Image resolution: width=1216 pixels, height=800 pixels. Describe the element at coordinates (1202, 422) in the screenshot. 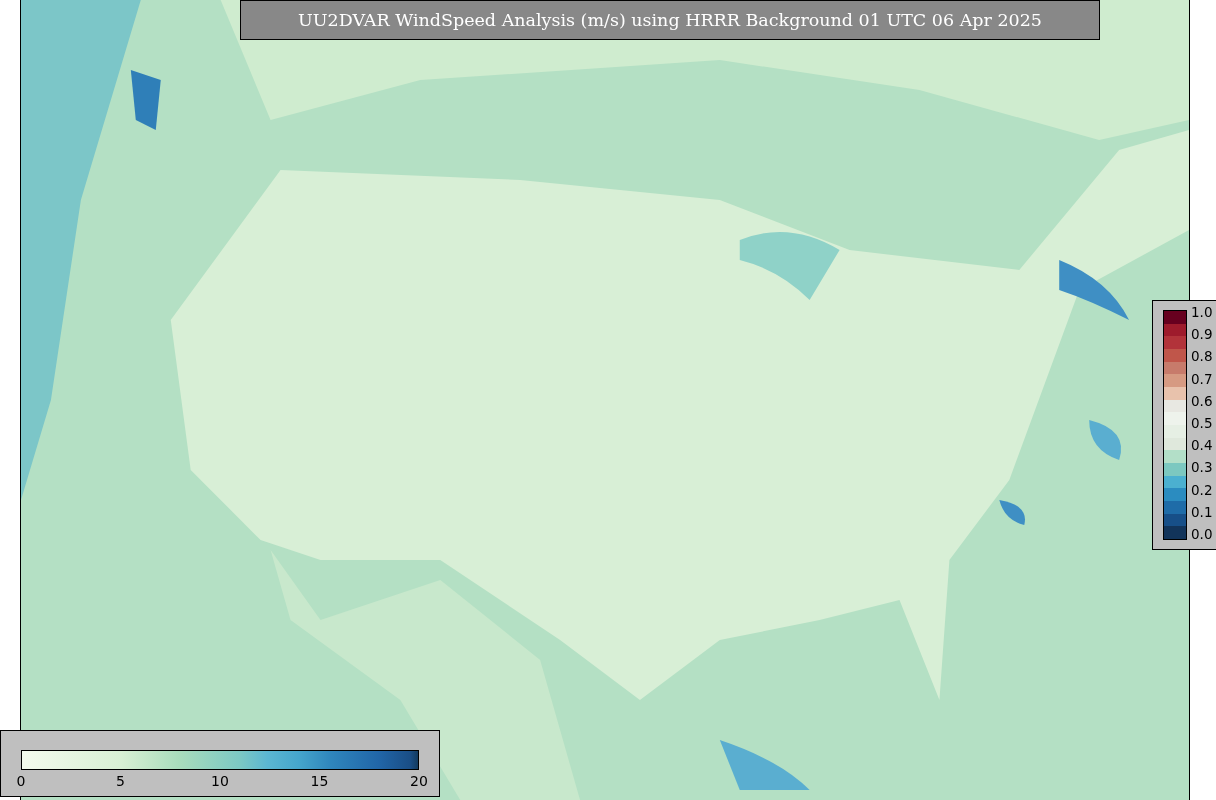

I see `tick-label: 0.5` at that location.